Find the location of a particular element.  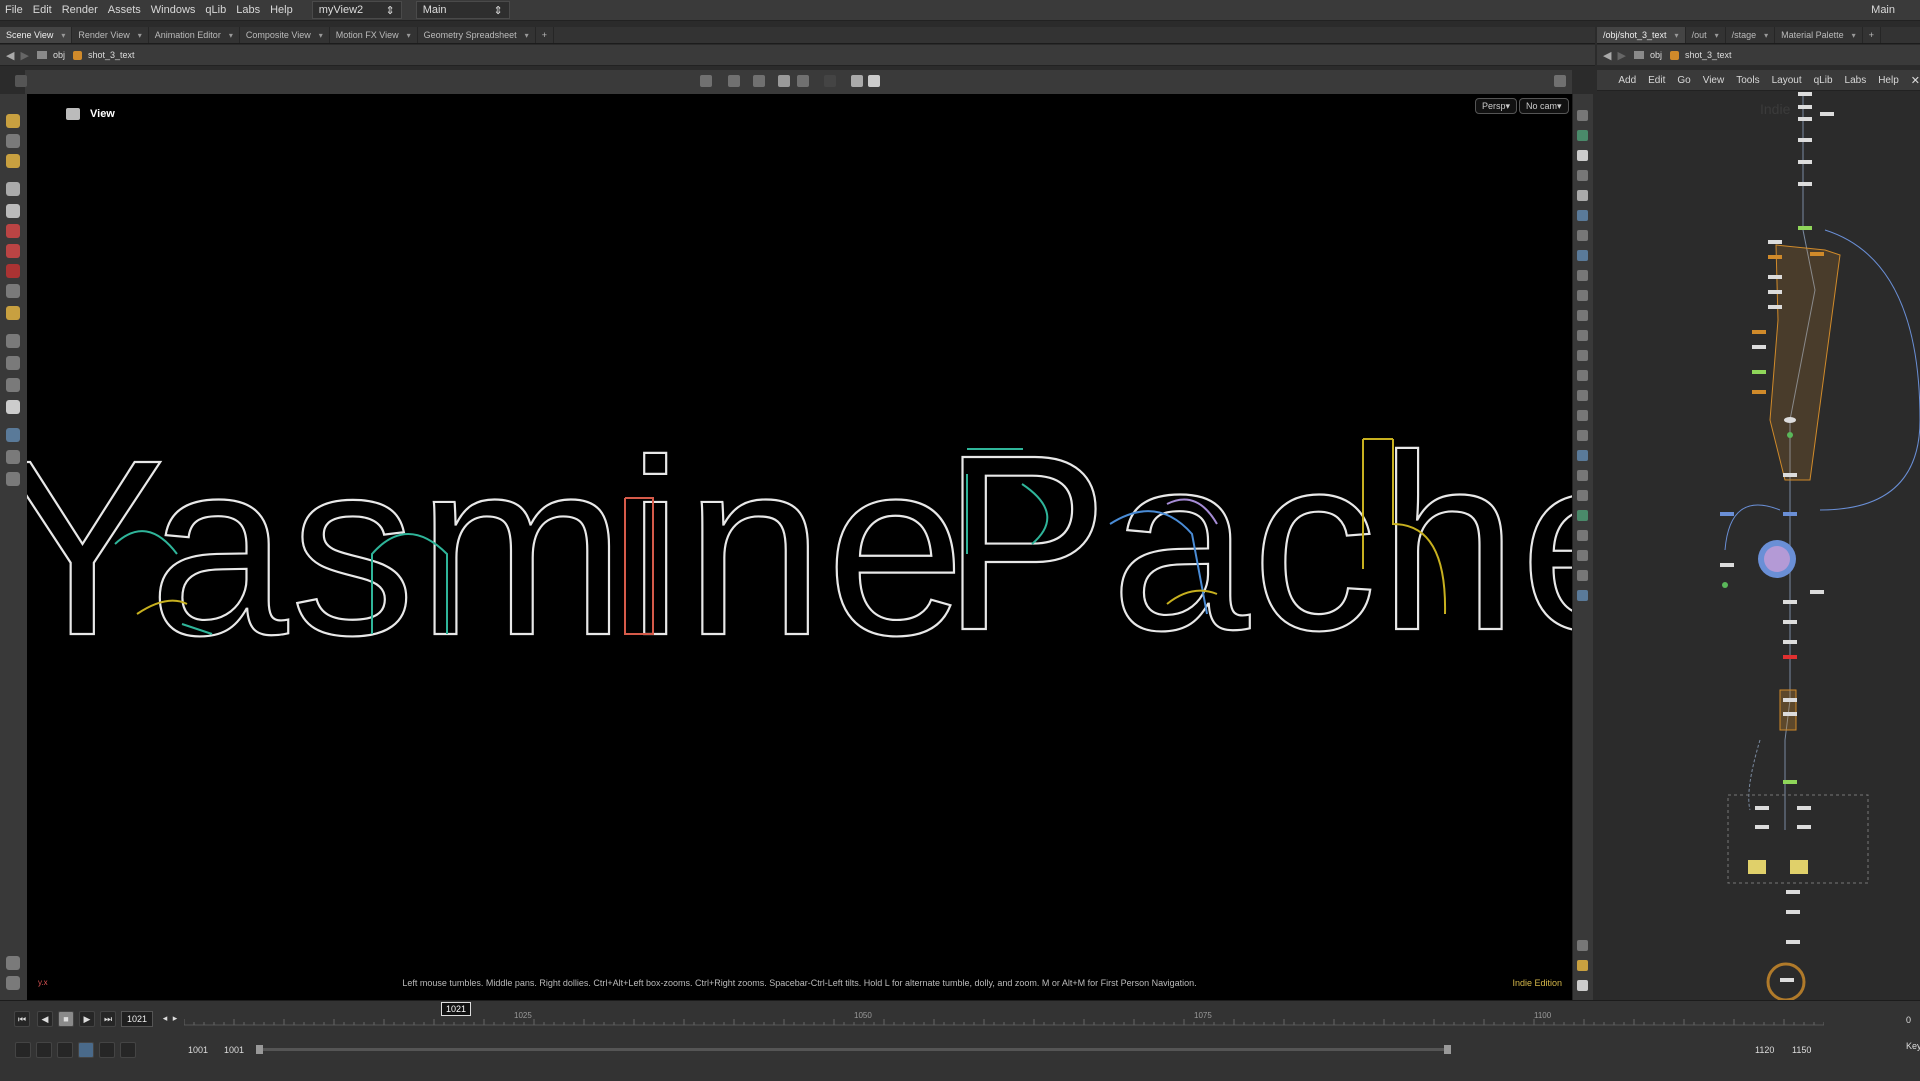

jump-start-button: ⏮ is located at coordinates (22, 1019).